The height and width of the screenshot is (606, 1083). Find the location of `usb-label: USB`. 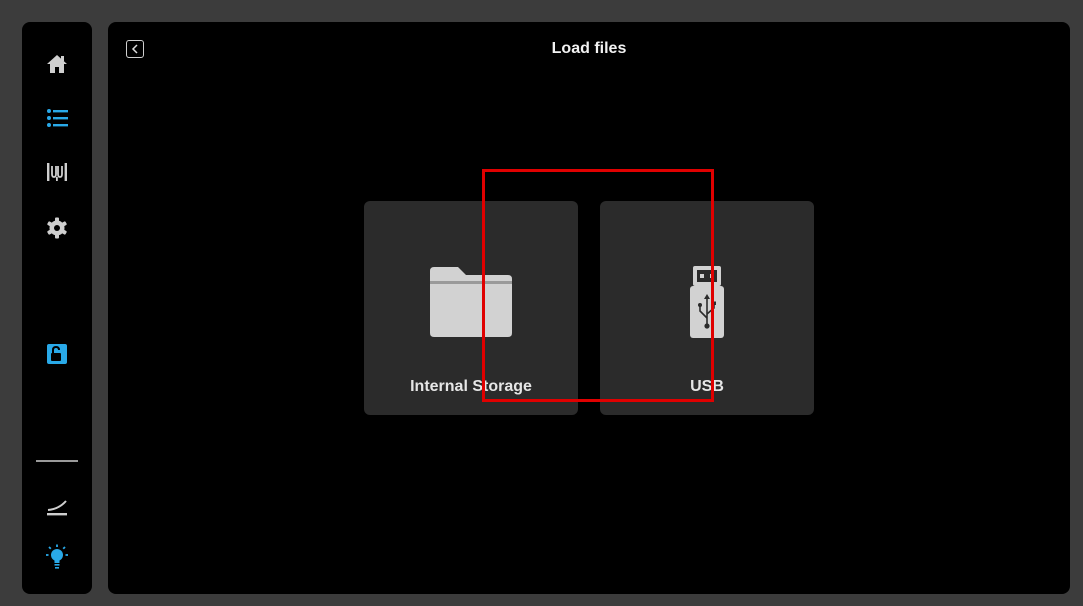

usb-label: USB is located at coordinates (707, 386).